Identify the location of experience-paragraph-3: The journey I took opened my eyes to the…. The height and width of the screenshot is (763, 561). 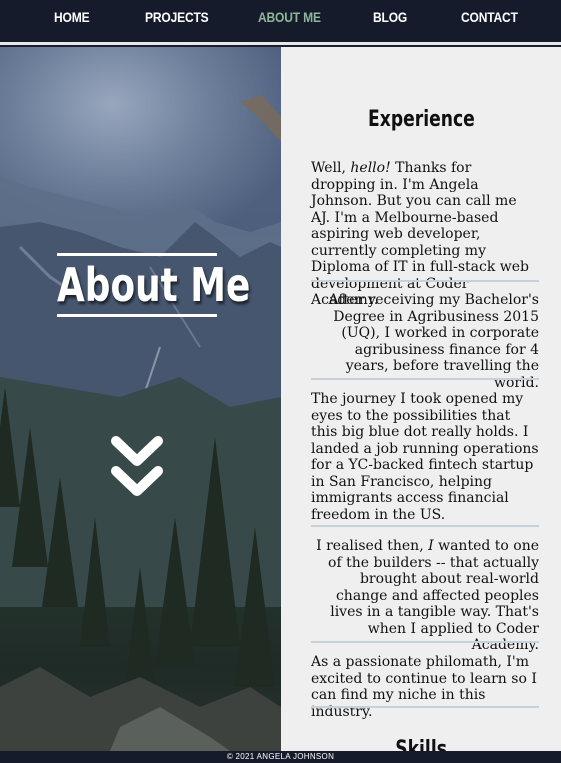
(425, 457).